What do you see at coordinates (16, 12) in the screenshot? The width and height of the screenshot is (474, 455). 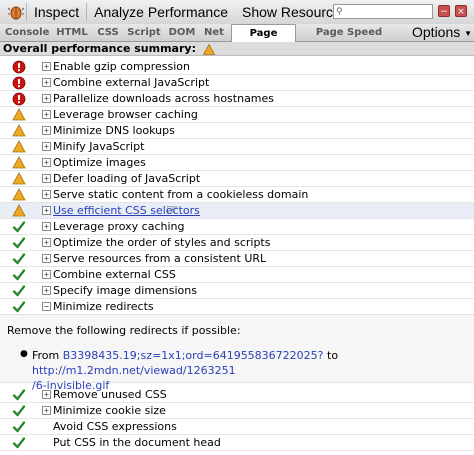 I see `firebug-icon` at bounding box center [16, 12].